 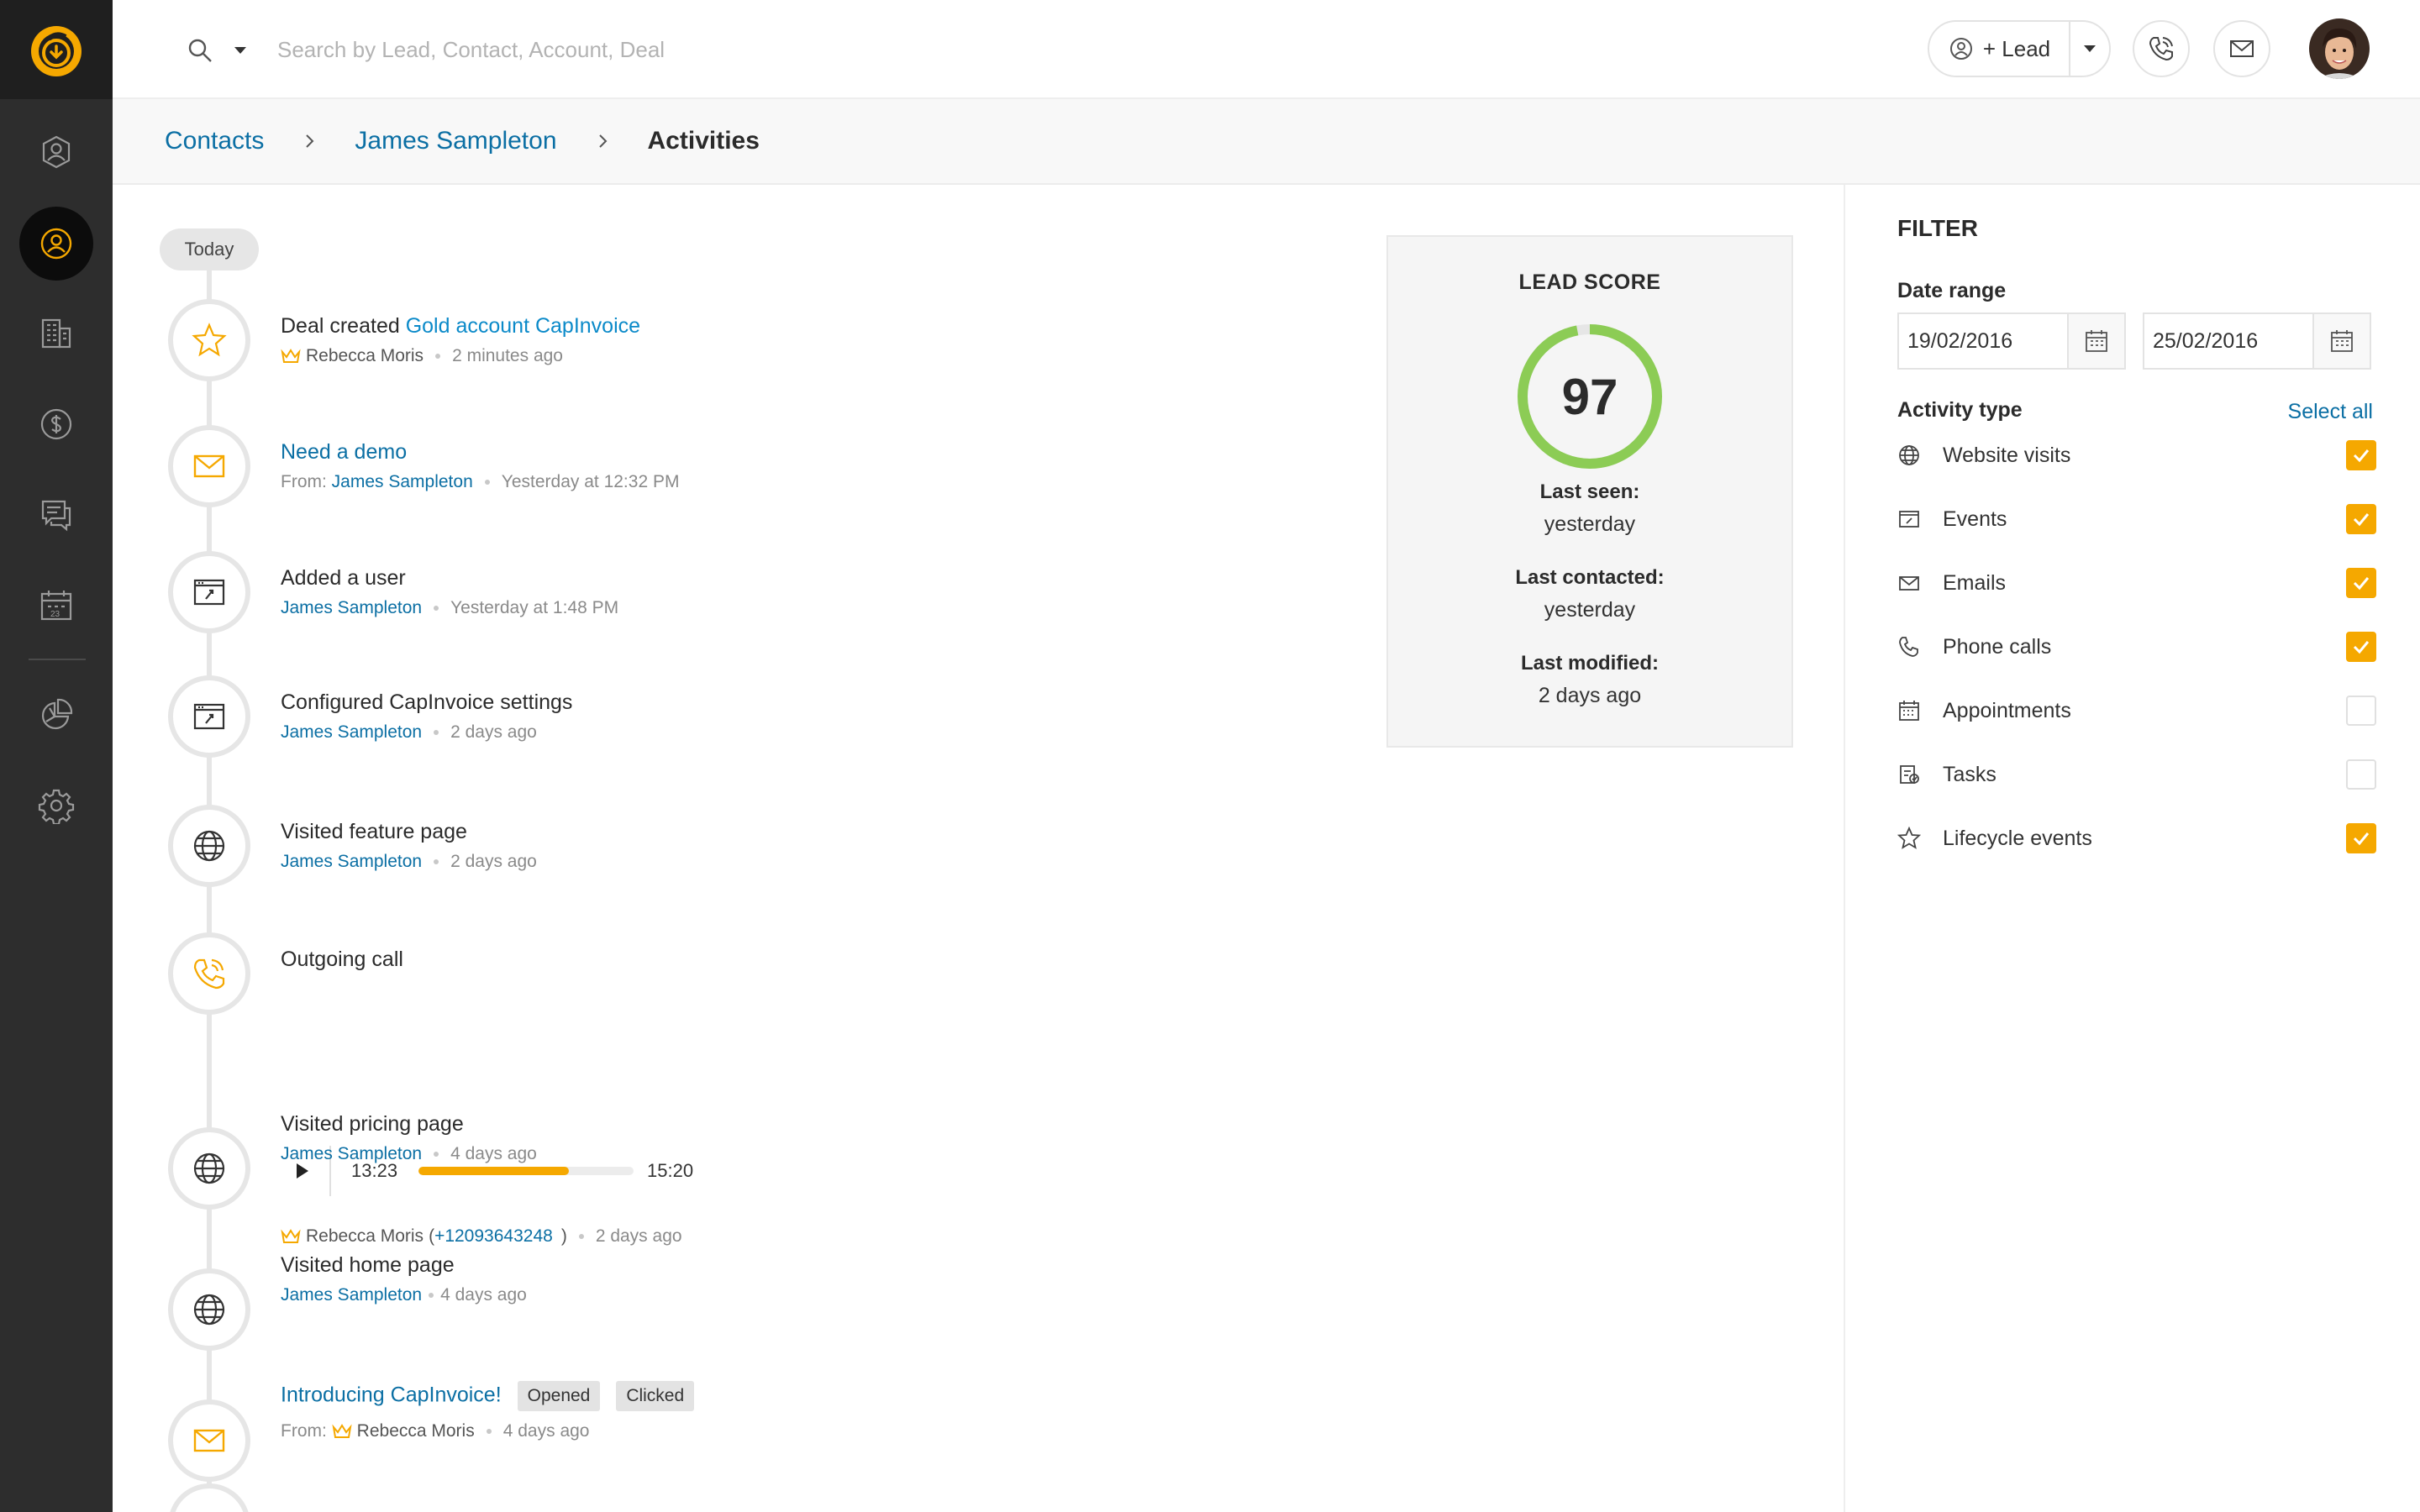 What do you see at coordinates (2361, 711) in the screenshot?
I see `appointments-checkbox` at bounding box center [2361, 711].